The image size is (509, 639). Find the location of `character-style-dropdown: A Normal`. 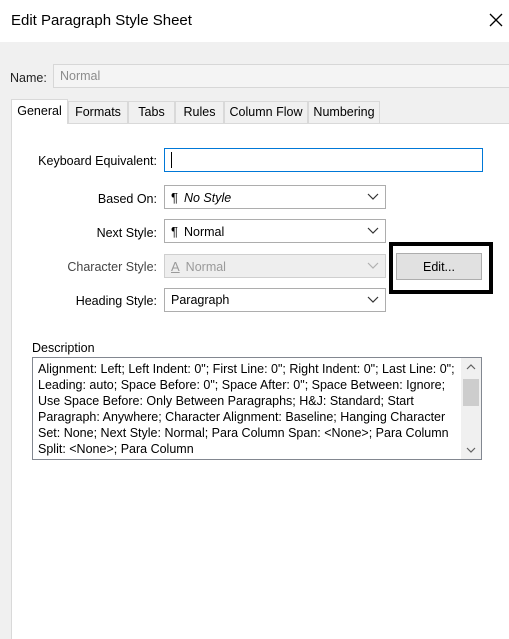

character-style-dropdown: A Normal is located at coordinates (275, 266).